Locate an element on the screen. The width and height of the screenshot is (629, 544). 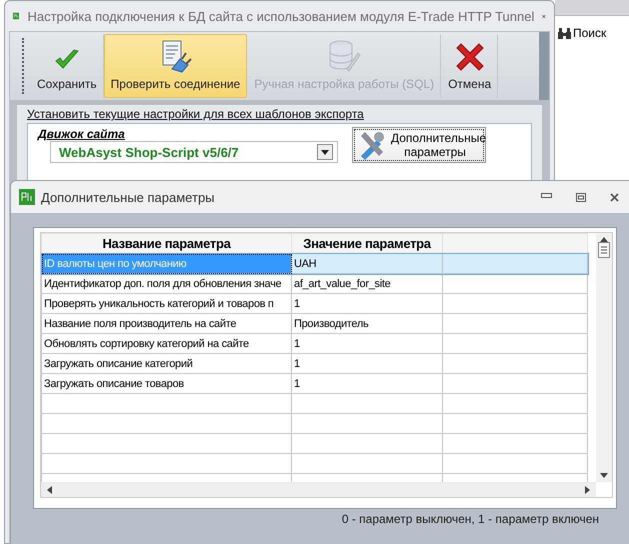
column-header: Название параметра is located at coordinates (167, 244).